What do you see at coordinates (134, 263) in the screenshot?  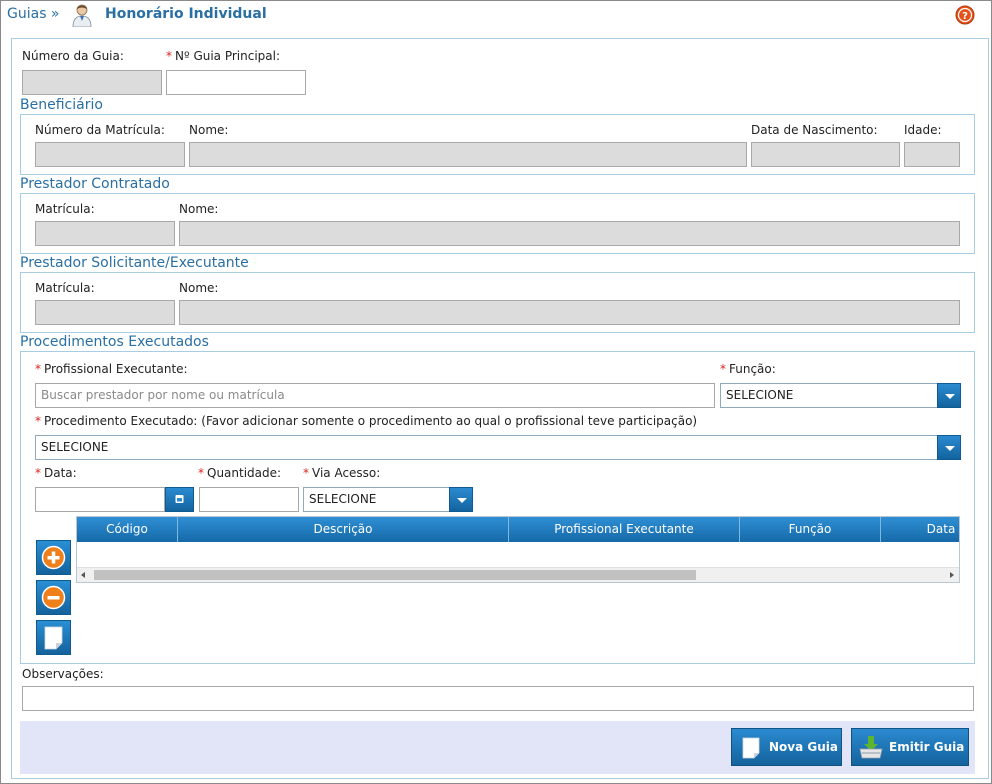 I see `prestador-solicitante-title: Prestador Solicitante/Executante` at bounding box center [134, 263].